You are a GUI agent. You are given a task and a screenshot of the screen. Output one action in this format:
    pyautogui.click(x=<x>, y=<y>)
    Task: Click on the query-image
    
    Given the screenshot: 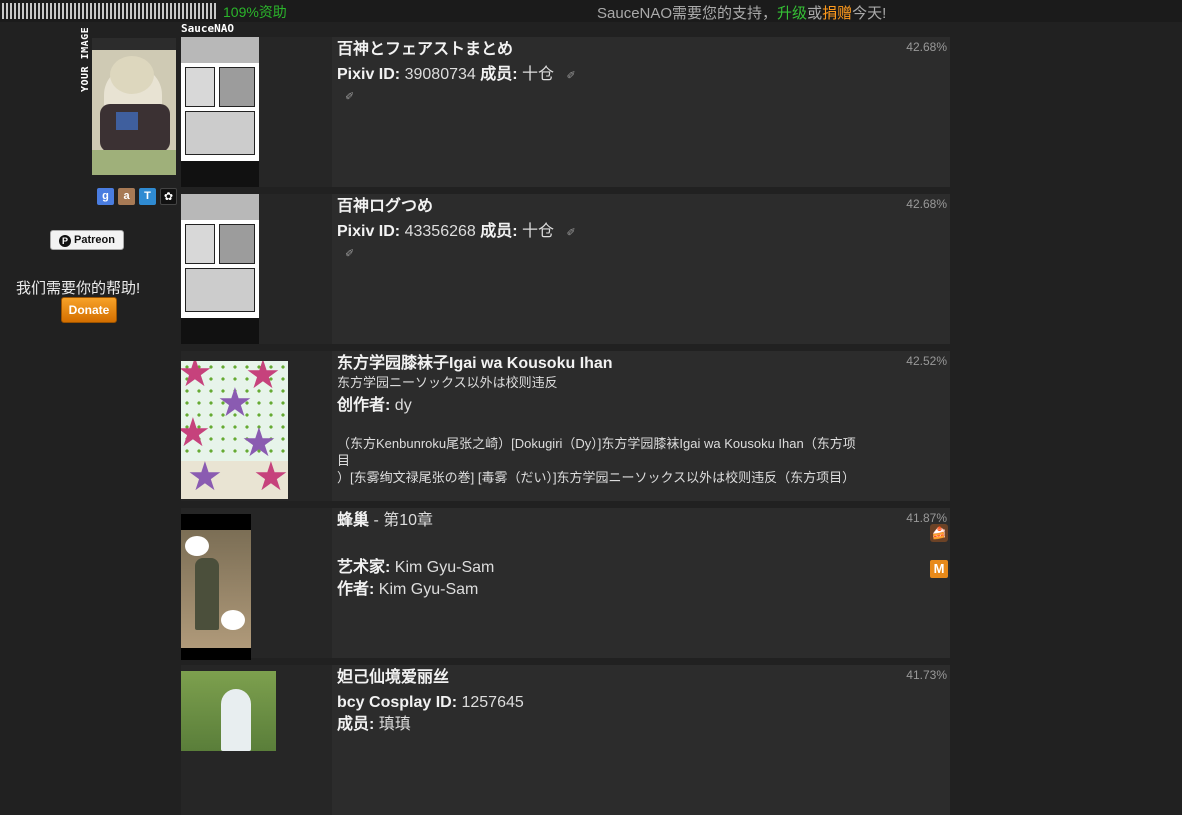 What is the action you would take?
    pyautogui.click(x=134, y=106)
    